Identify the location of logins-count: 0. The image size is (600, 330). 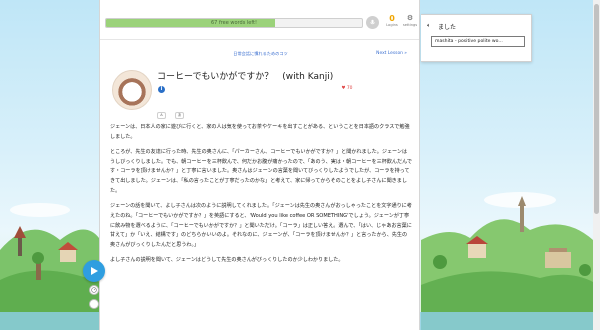
(392, 18).